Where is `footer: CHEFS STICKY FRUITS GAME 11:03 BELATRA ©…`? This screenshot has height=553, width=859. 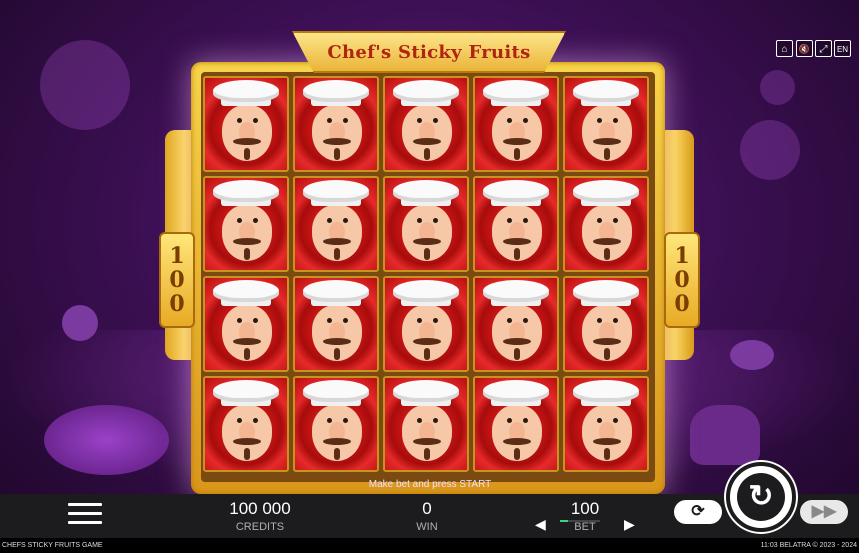
footer: CHEFS STICKY FRUITS GAME 11:03 BELATRA ©… is located at coordinates (429, 545).